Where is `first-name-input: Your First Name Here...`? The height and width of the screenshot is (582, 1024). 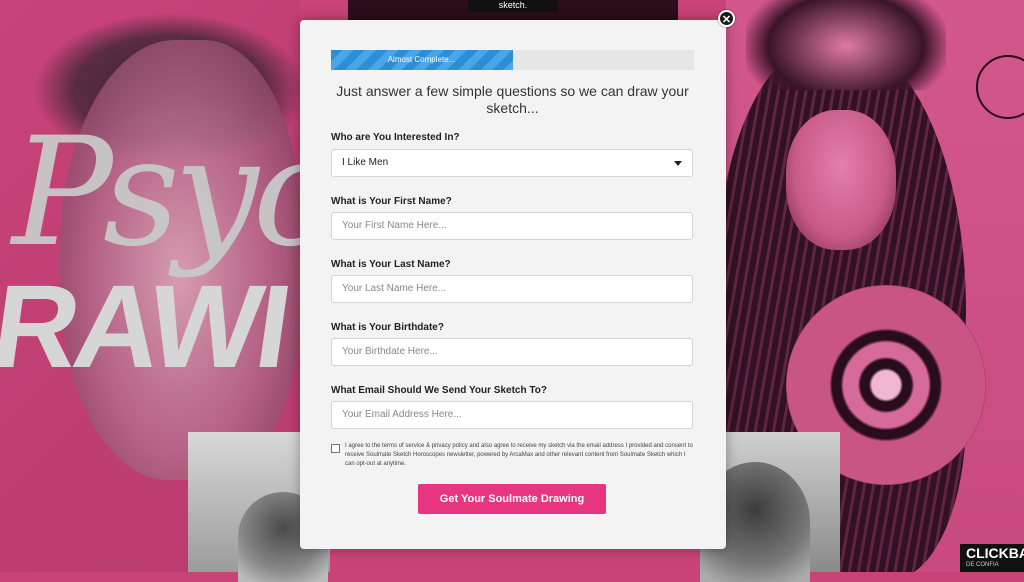 first-name-input: Your First Name Here... is located at coordinates (512, 226).